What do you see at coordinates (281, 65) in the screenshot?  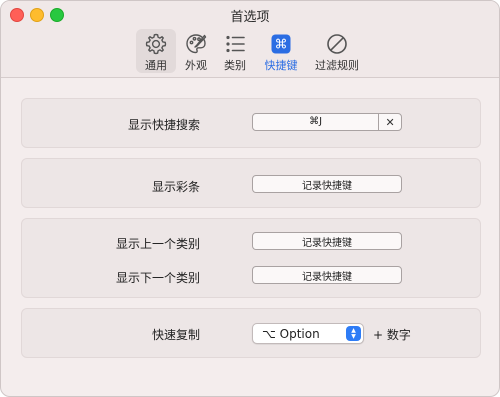 I see `tab-shortcuts-label: 快捷键` at bounding box center [281, 65].